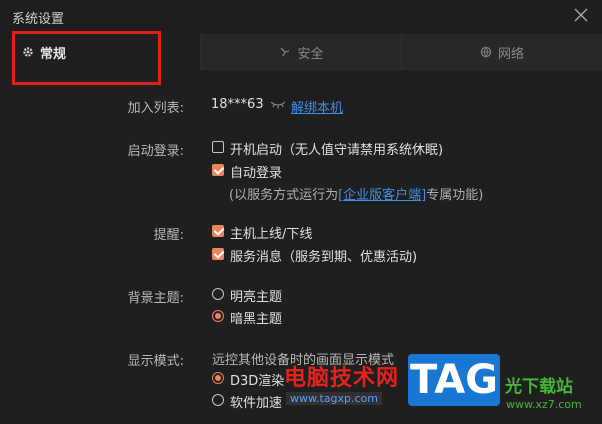  I want to click on service-note: (以服务方式运行为[企业版客户端]专属功能), so click(356, 193).